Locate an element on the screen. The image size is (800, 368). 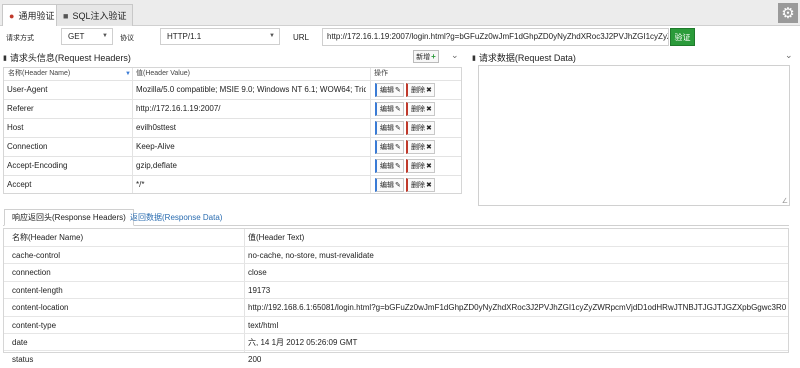
header-value-cell: evilh0sttest is located at coordinates (156, 127).